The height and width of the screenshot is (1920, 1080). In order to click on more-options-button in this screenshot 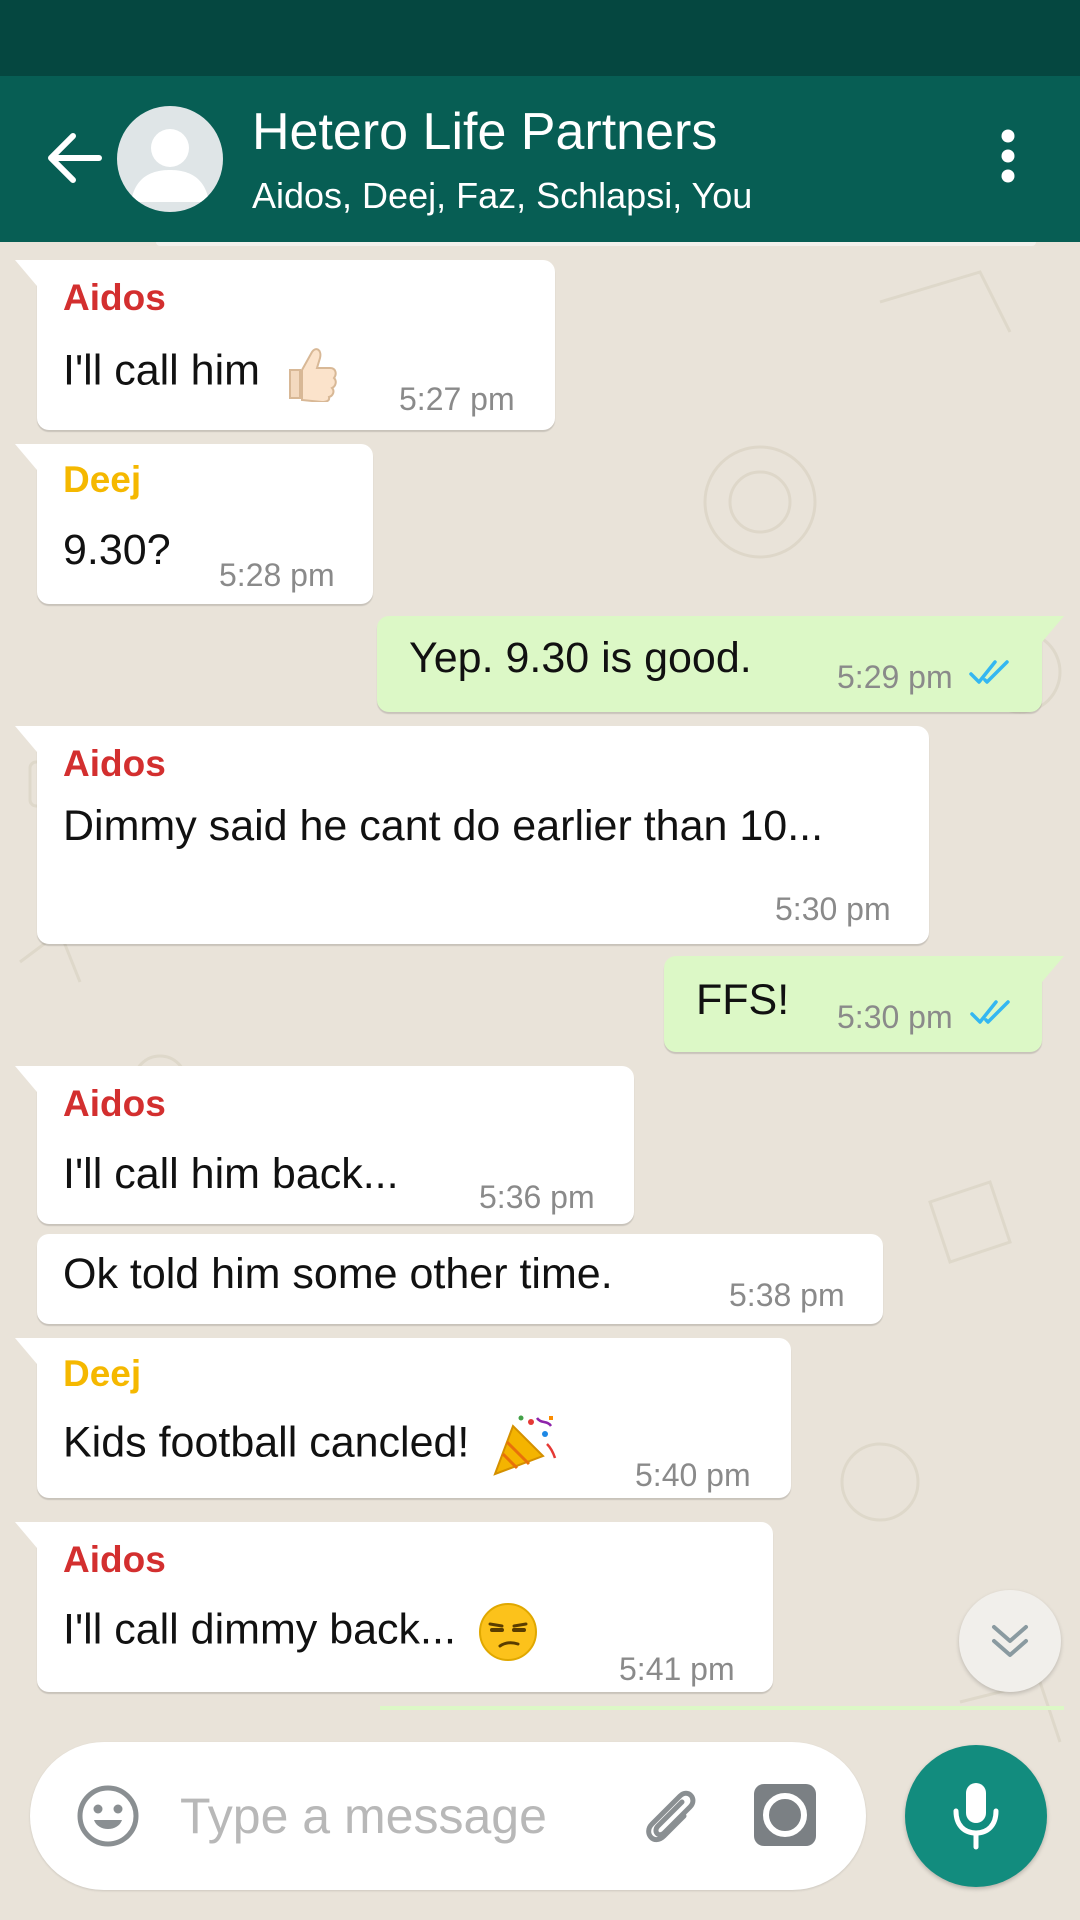, I will do `click(1008, 156)`.